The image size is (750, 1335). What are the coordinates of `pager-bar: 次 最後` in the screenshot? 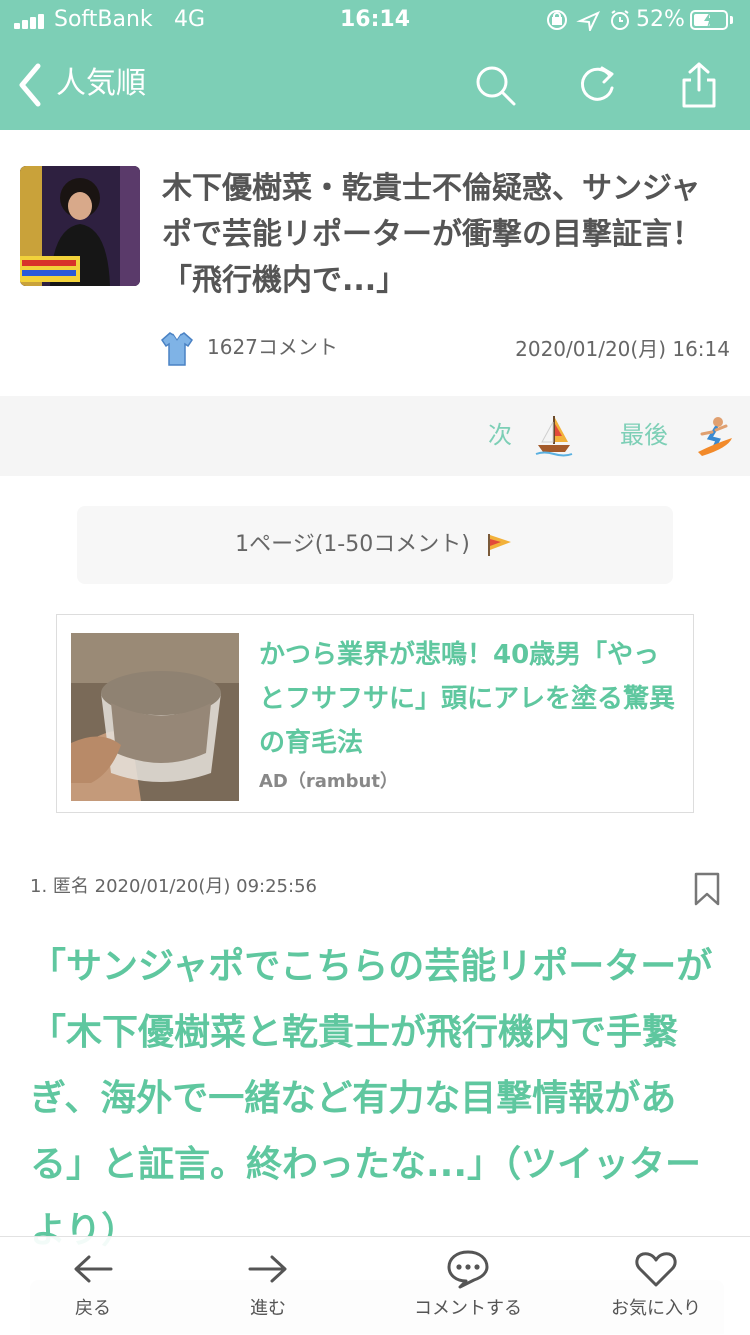 It's located at (375, 436).